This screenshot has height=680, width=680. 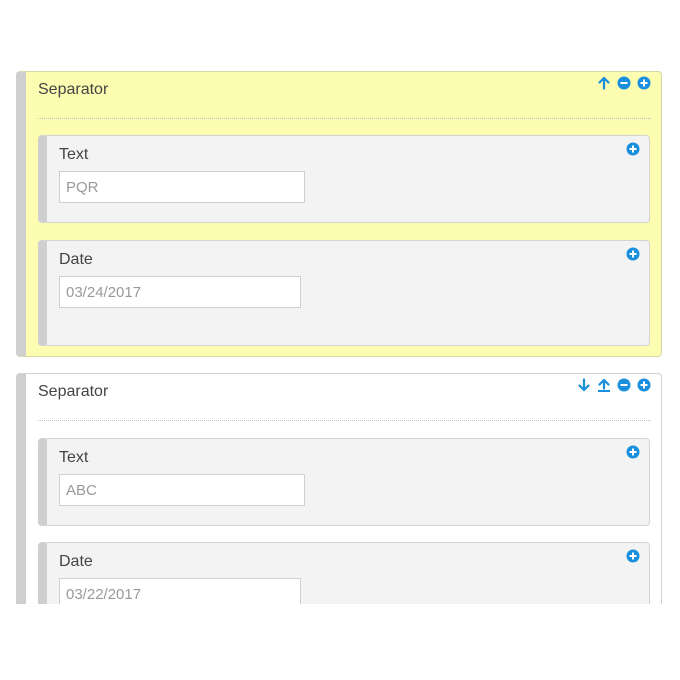 I want to click on arrow-down-icon, so click(x=584, y=385).